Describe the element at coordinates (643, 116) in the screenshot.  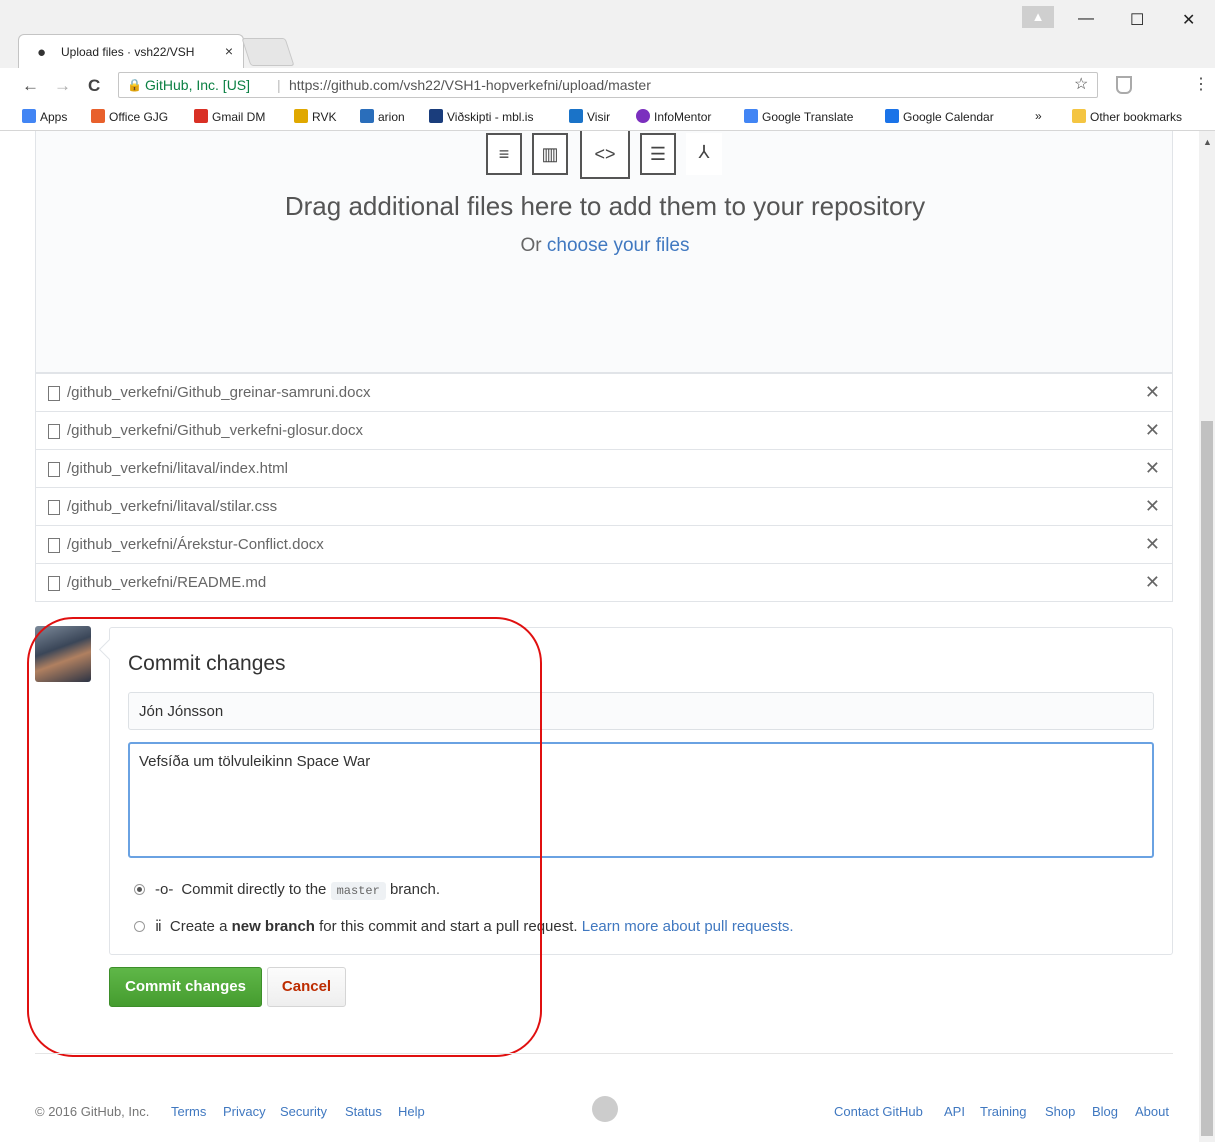
I see `infomentor-icon` at that location.